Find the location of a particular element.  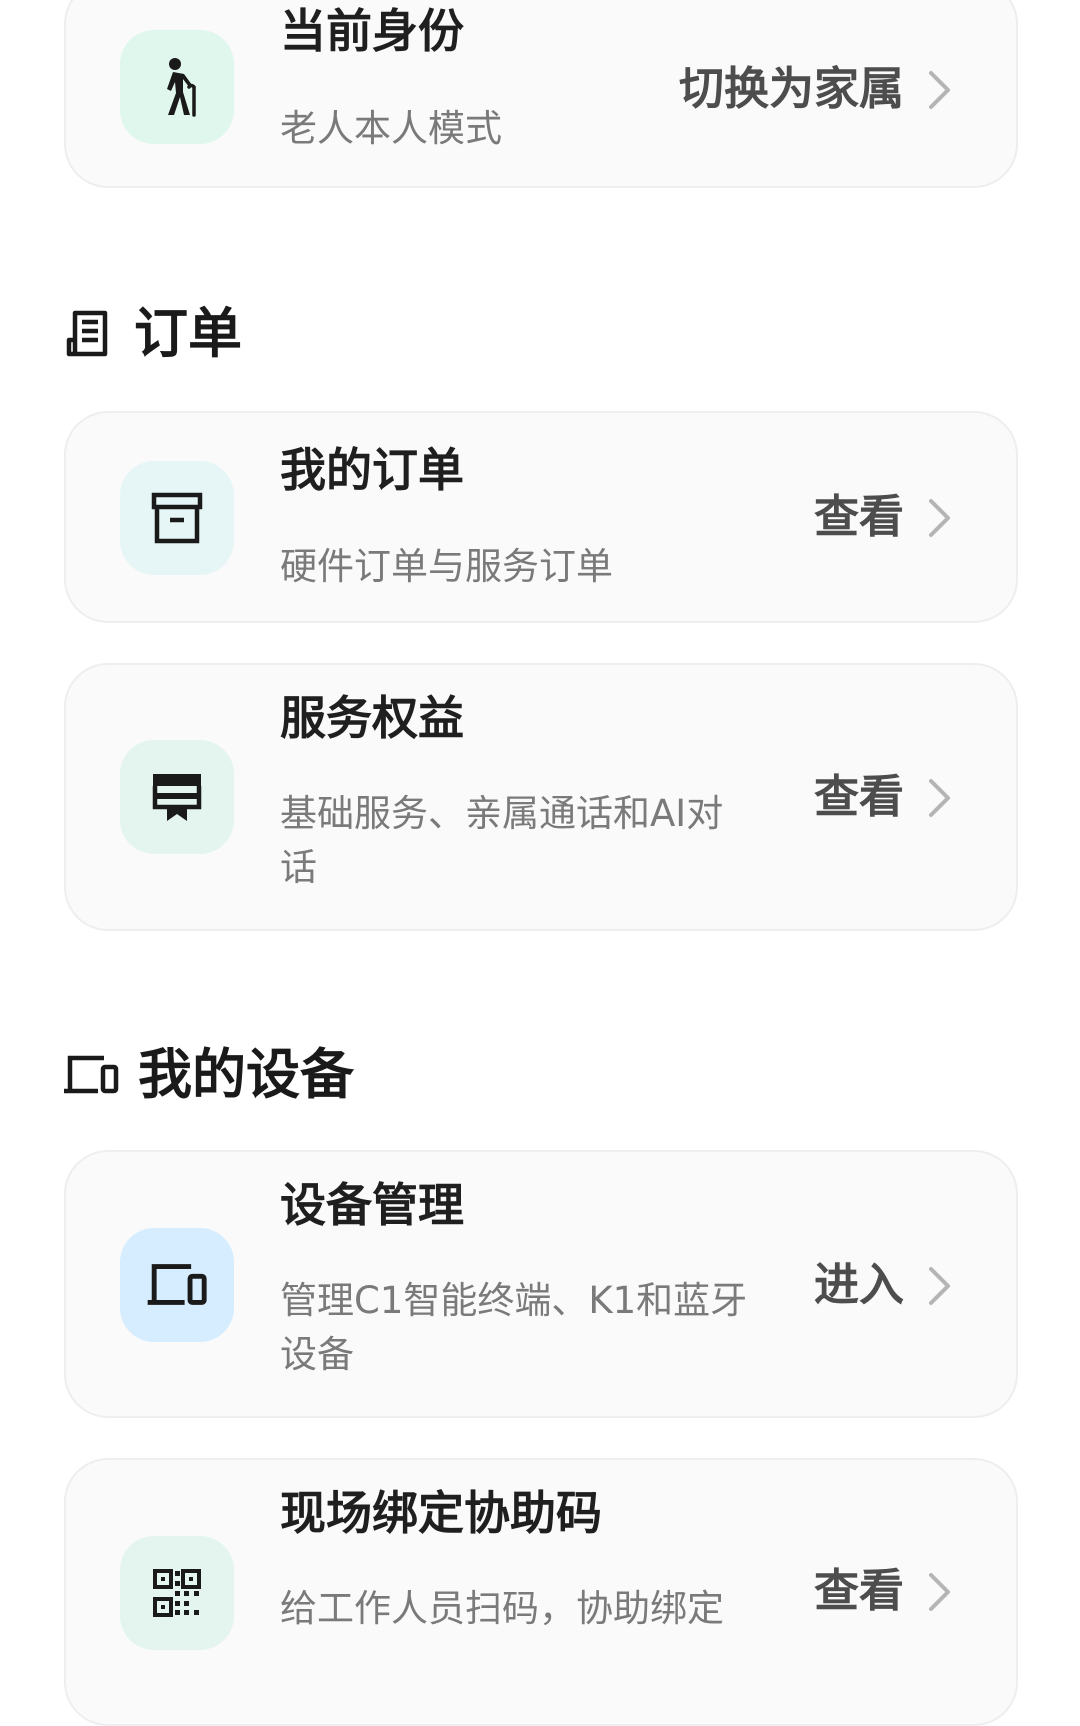

my-orders-card: 我的订单 硬件订单与服务订单 查看 is located at coordinates (541, 517).